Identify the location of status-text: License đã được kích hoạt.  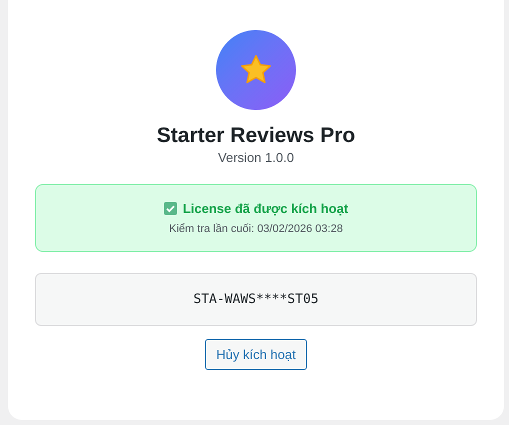
(265, 209).